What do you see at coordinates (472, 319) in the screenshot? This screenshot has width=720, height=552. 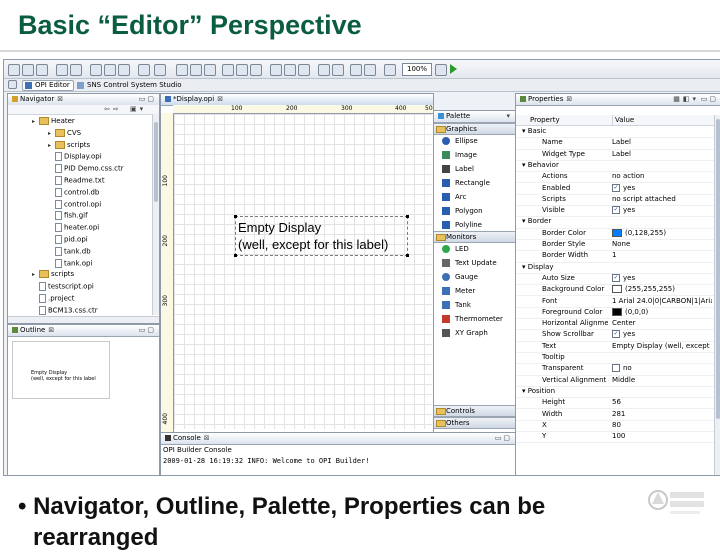 I see `palette-item-thermometer: Thermometer` at bounding box center [472, 319].